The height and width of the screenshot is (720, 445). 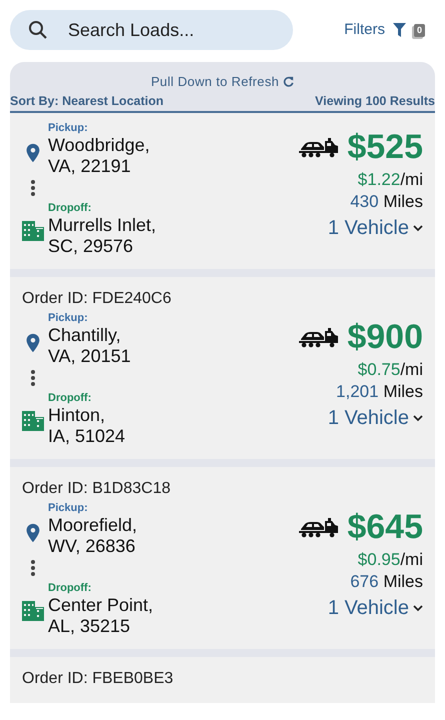 I want to click on rate-per-mile: $0.95/mi, so click(x=390, y=560).